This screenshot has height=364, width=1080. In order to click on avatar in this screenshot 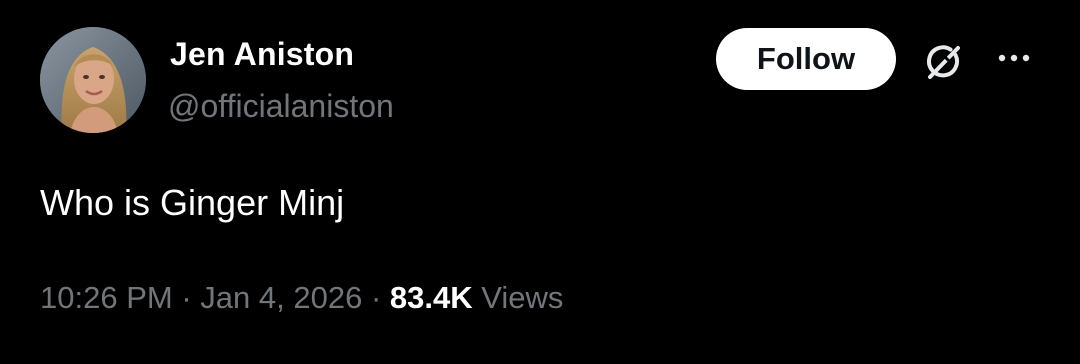, I will do `click(93, 80)`.